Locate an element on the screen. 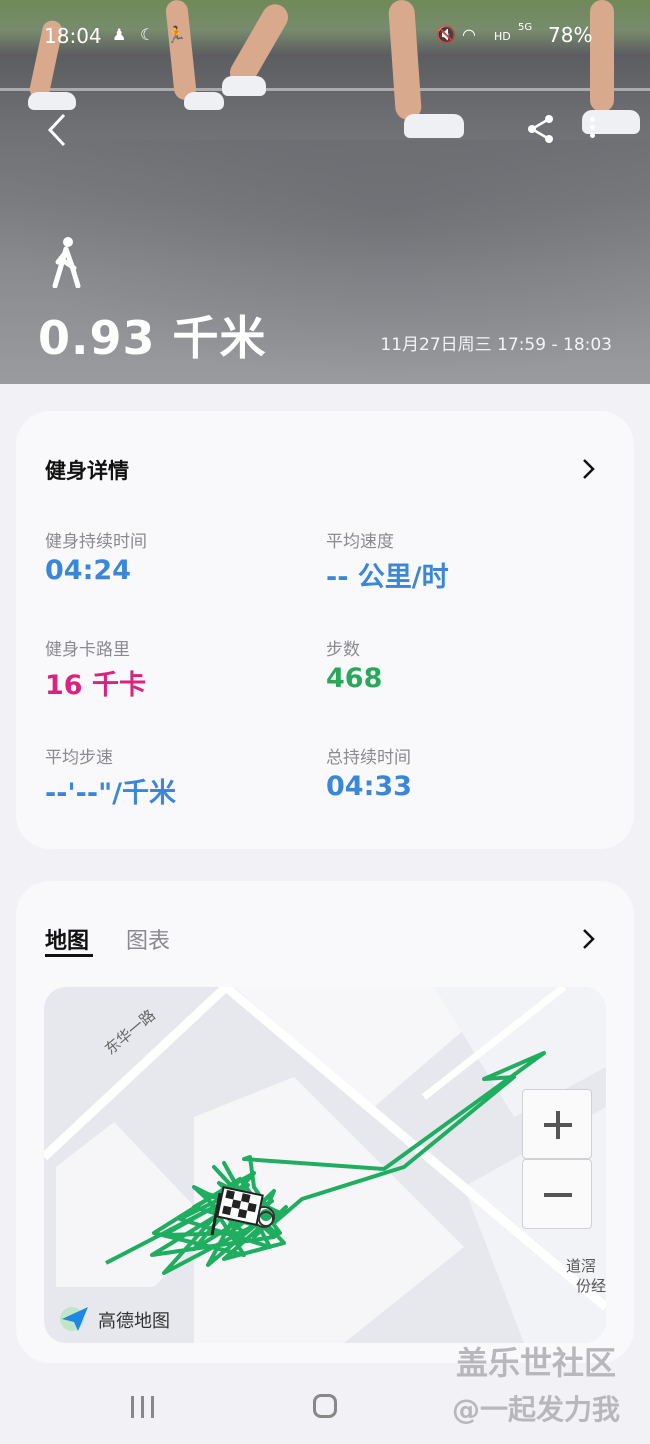  status-time: 18:04 is located at coordinates (73, 36).